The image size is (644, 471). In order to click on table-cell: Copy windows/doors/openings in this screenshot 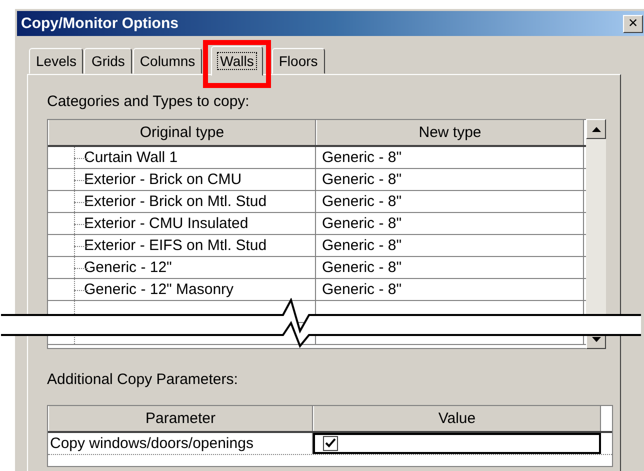, I will do `click(180, 443)`.